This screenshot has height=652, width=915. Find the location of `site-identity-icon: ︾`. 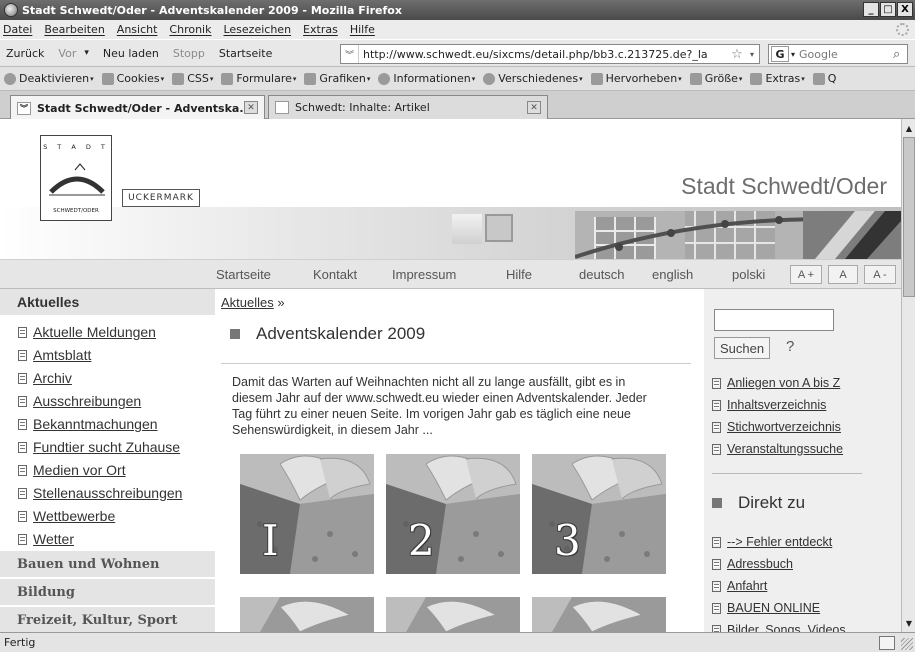

site-identity-icon: ︾ is located at coordinates (350, 54).